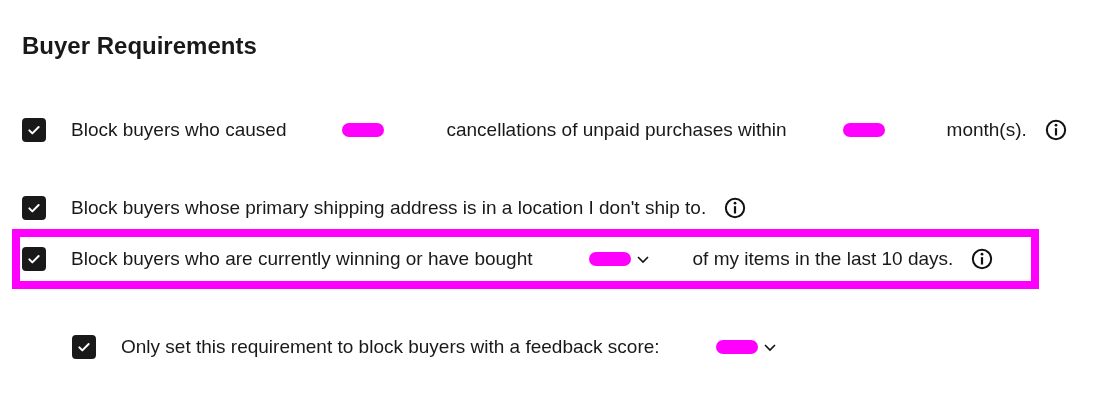 This screenshot has height=410, width=1095. Describe the element at coordinates (986, 130) in the screenshot. I see `requirement-text: month(s).` at that location.